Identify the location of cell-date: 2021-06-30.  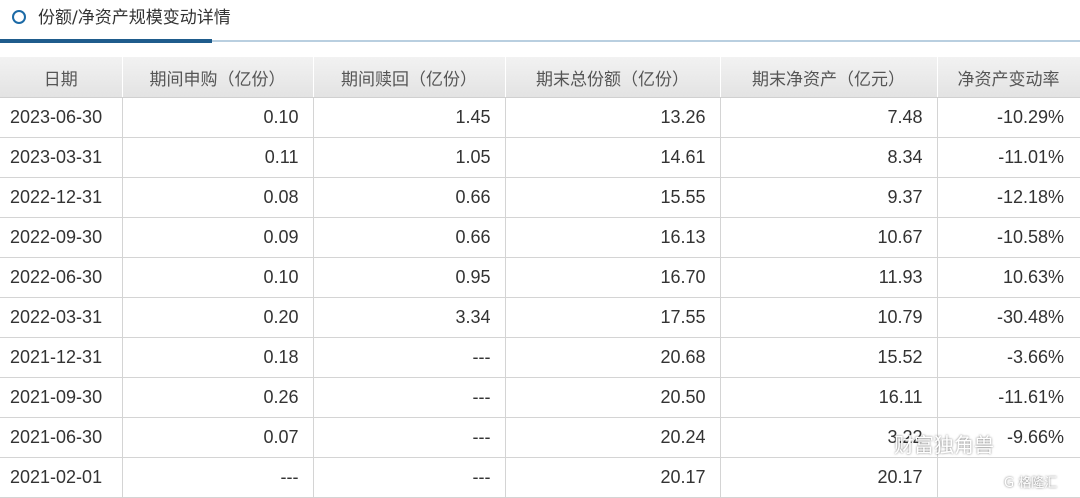
(61, 437).